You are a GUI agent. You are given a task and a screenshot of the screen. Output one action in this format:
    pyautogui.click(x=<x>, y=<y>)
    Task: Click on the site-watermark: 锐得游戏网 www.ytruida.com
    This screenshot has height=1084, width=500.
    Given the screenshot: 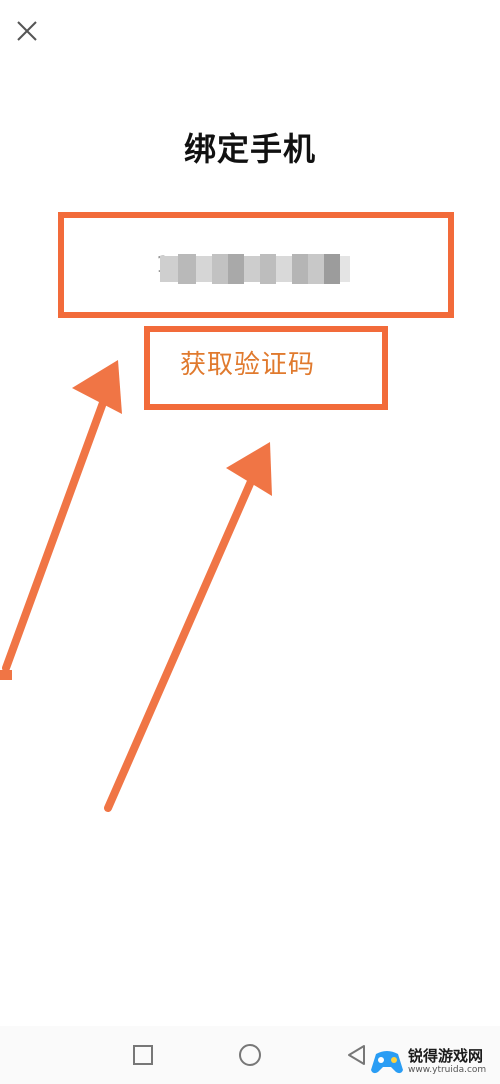 What is the action you would take?
    pyautogui.click(x=433, y=1062)
    